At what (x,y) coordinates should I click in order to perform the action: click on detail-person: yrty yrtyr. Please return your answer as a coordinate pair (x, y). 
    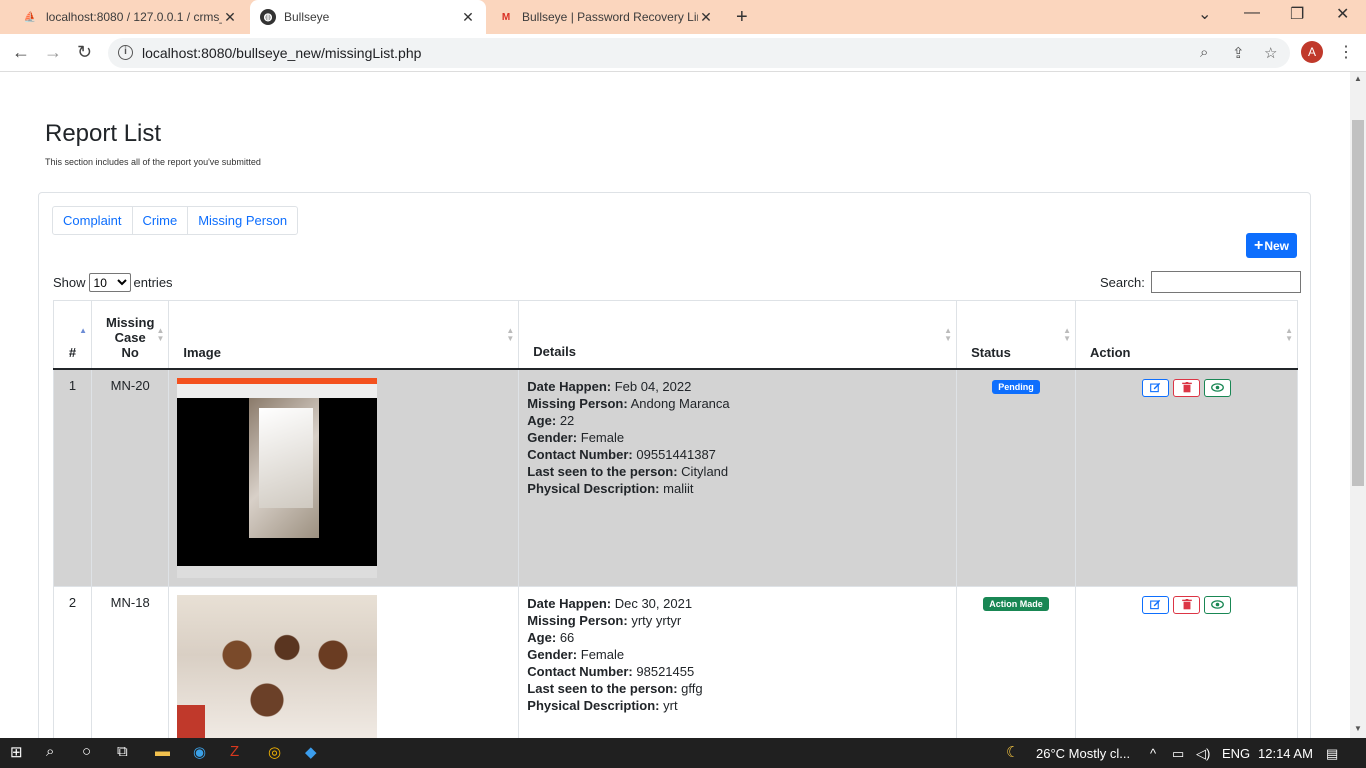
    Looking at the image, I should click on (656, 620).